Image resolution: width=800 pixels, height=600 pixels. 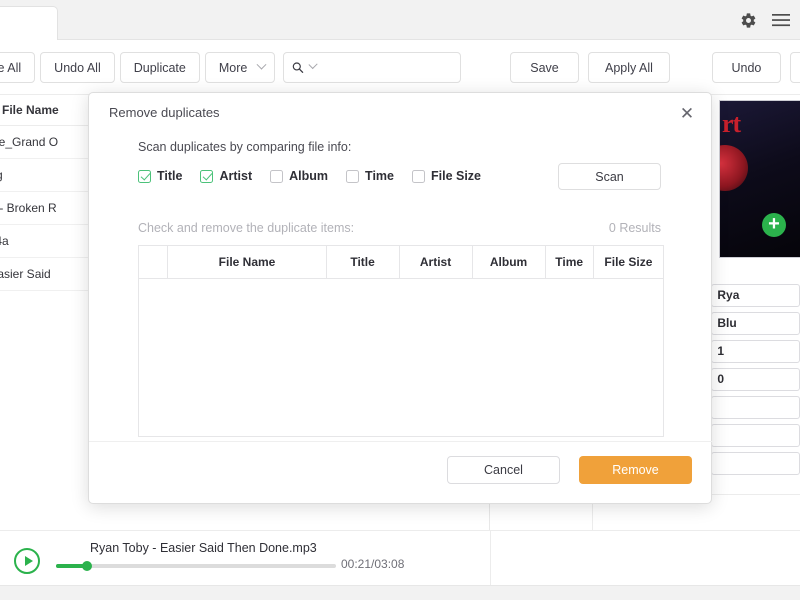 I want to click on more-button: More, so click(x=240, y=67).